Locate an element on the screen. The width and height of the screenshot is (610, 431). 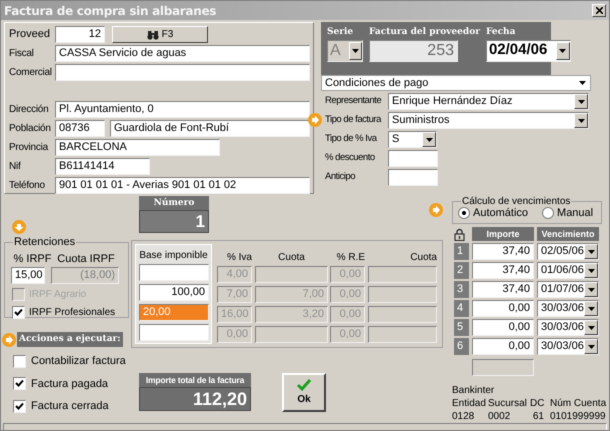
input-field: BARCELONA is located at coordinates (137, 147).